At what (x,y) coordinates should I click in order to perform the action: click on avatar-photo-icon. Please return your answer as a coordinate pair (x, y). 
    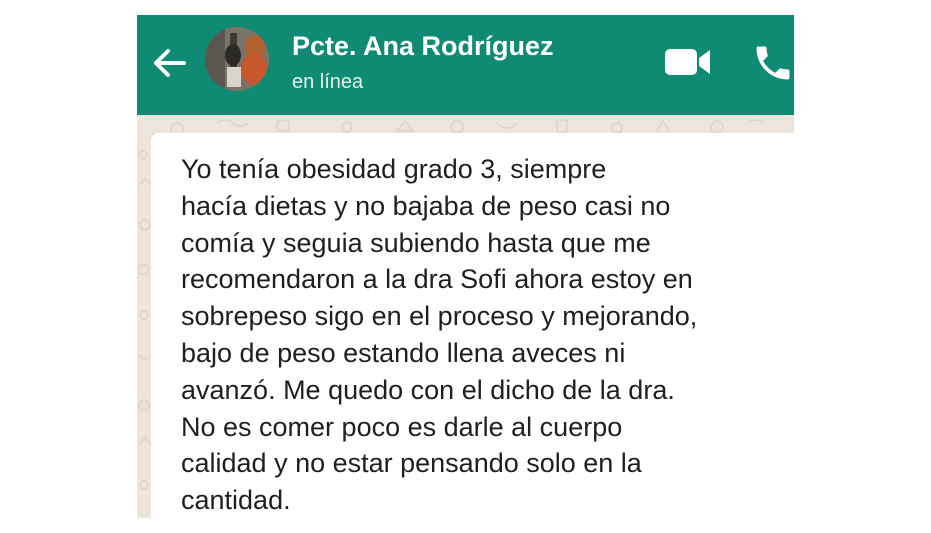
    Looking at the image, I should click on (237, 59).